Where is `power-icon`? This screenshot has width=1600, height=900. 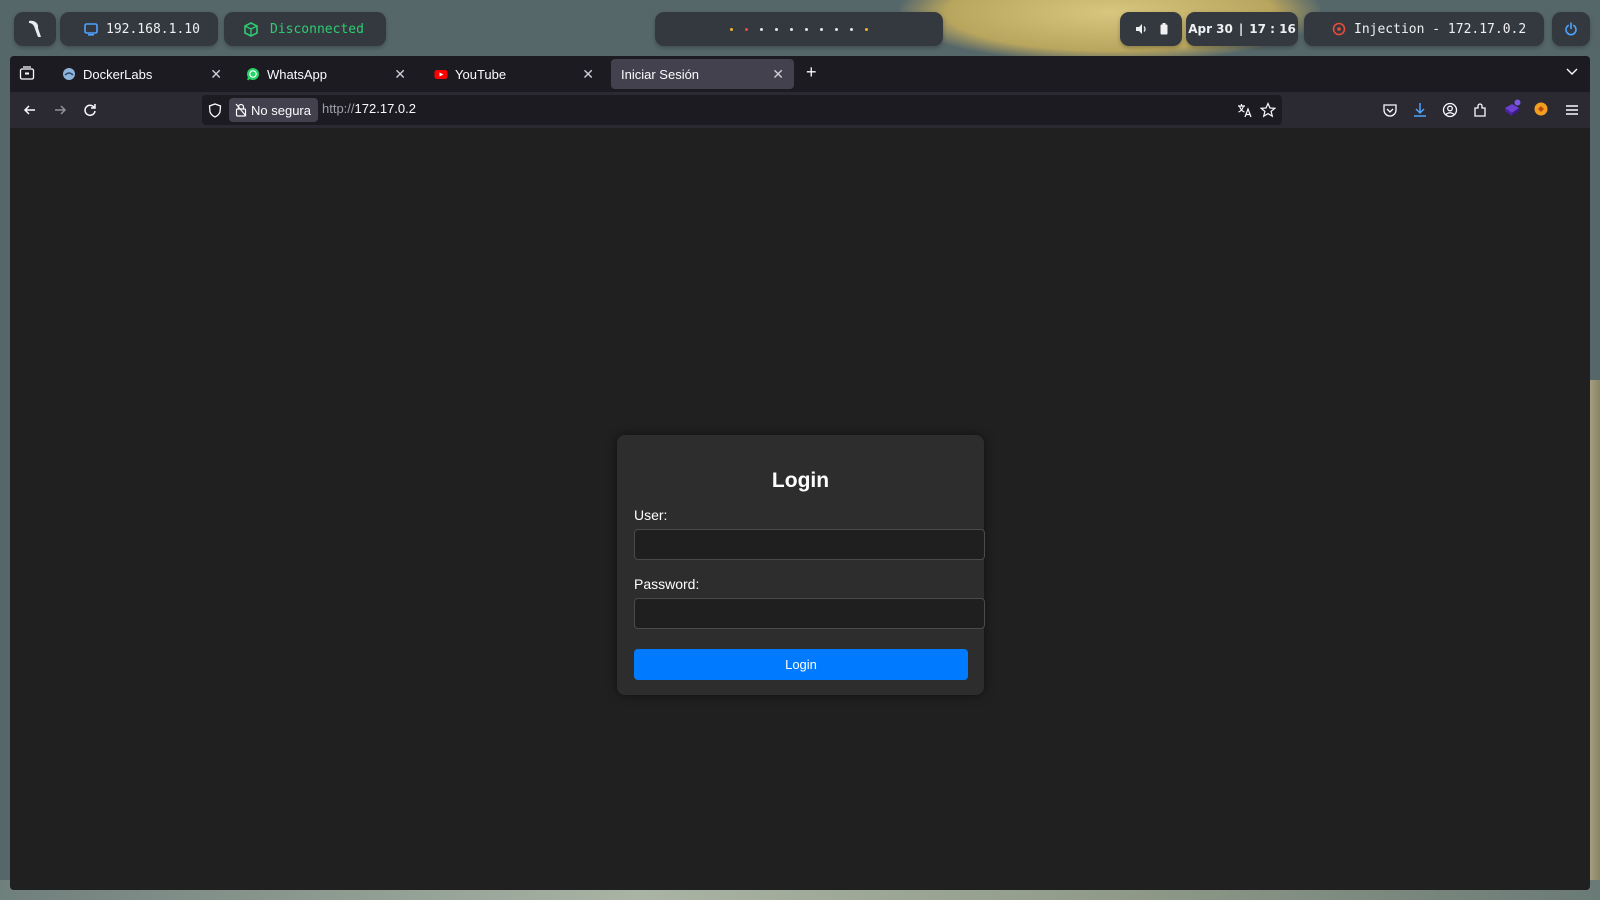
power-icon is located at coordinates (1571, 29).